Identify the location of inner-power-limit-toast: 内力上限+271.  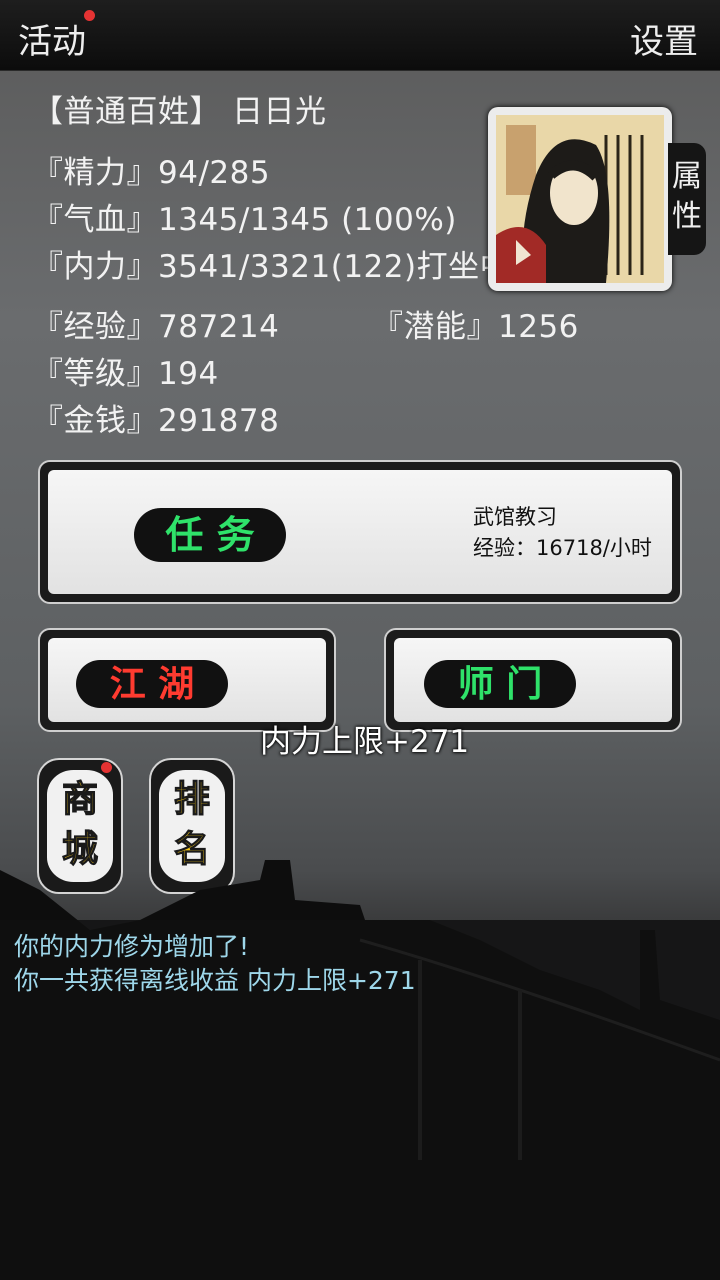
(365, 742).